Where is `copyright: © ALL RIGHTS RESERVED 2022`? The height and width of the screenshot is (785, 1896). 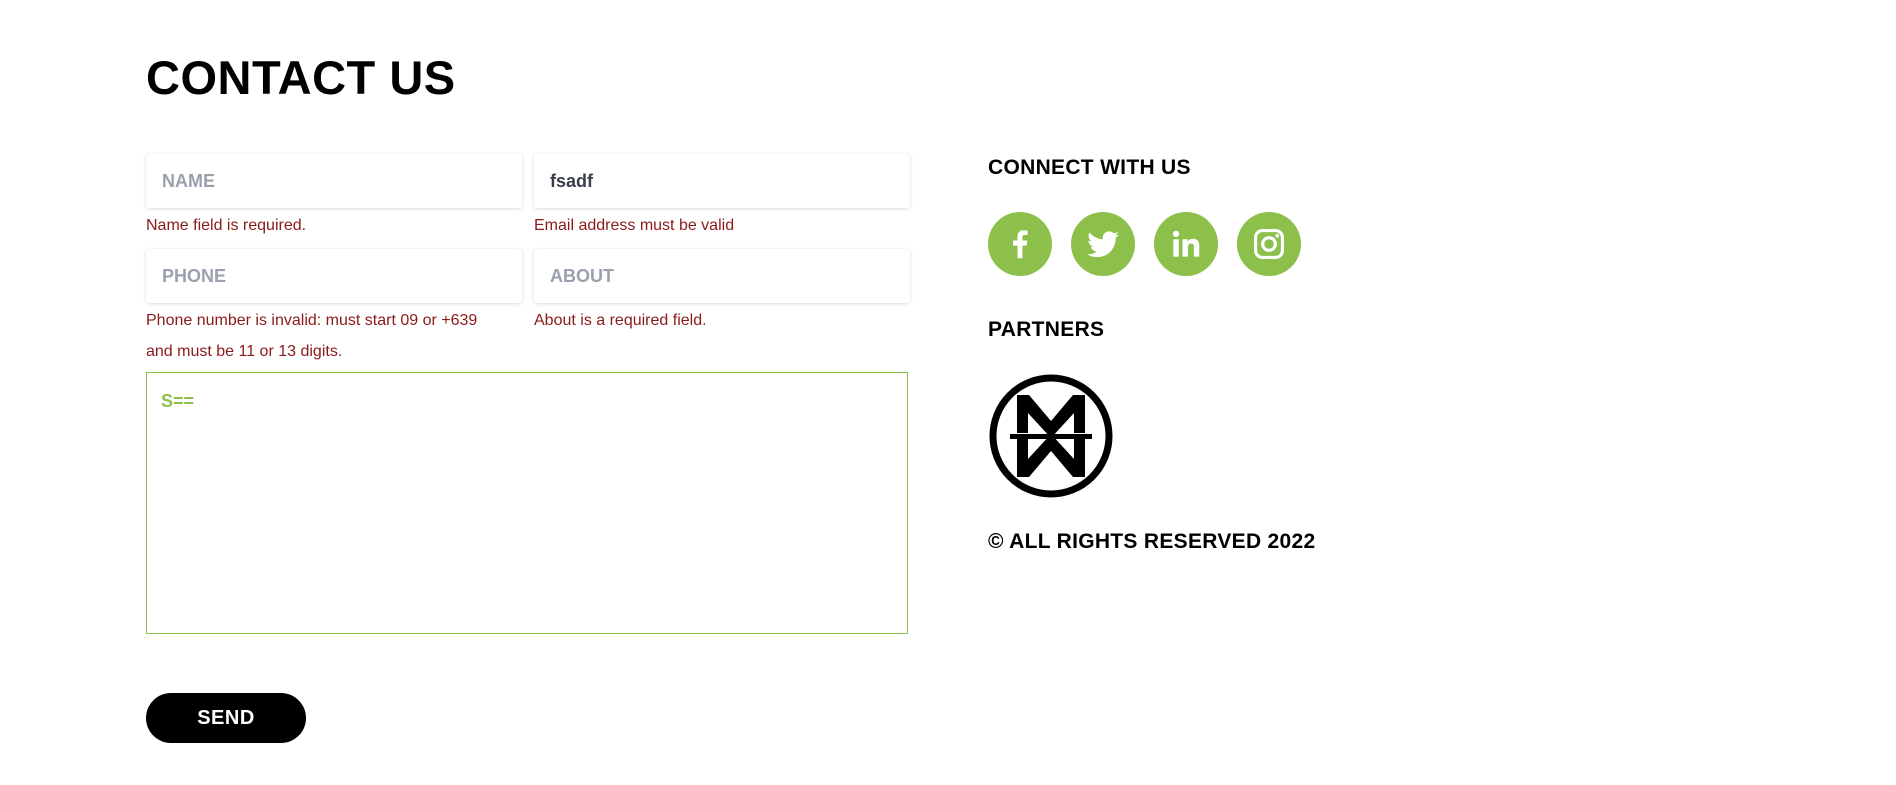 copyright: © ALL RIGHTS RESERVED 2022 is located at coordinates (1152, 541).